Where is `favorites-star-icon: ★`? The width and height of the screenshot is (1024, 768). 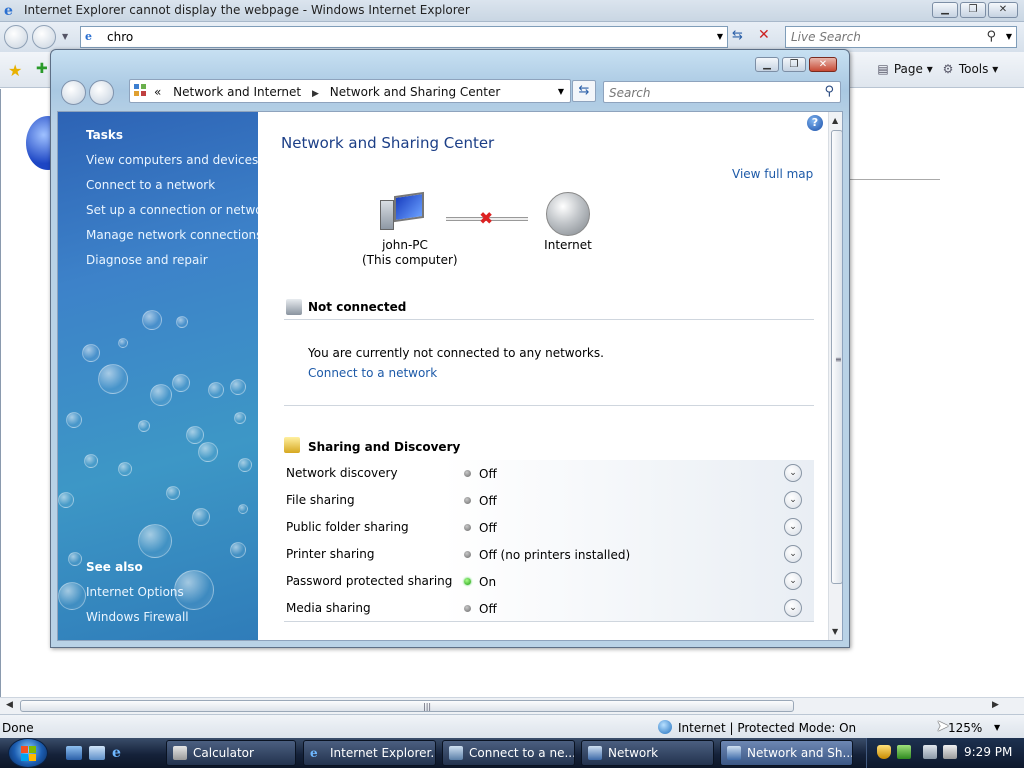
favorites-star-icon: ★ is located at coordinates (15, 70).